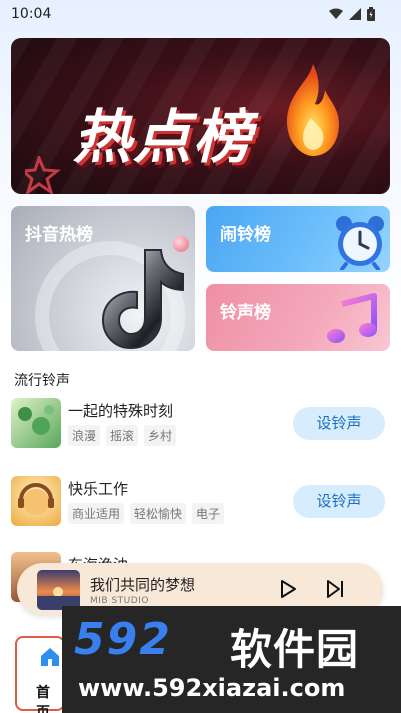 The image size is (401, 713). I want to click on star-icon, so click(43, 175).